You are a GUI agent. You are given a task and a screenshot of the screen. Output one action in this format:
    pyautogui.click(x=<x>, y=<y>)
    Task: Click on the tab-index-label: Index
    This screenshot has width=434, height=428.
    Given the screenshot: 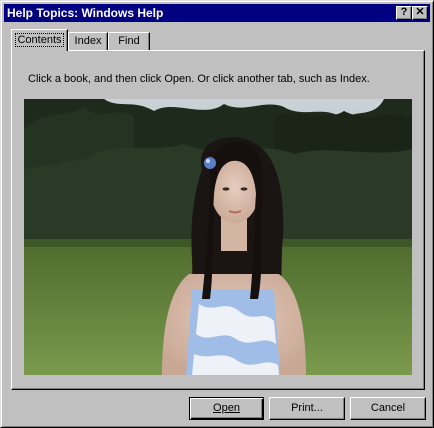 What is the action you would take?
    pyautogui.click(x=88, y=41)
    